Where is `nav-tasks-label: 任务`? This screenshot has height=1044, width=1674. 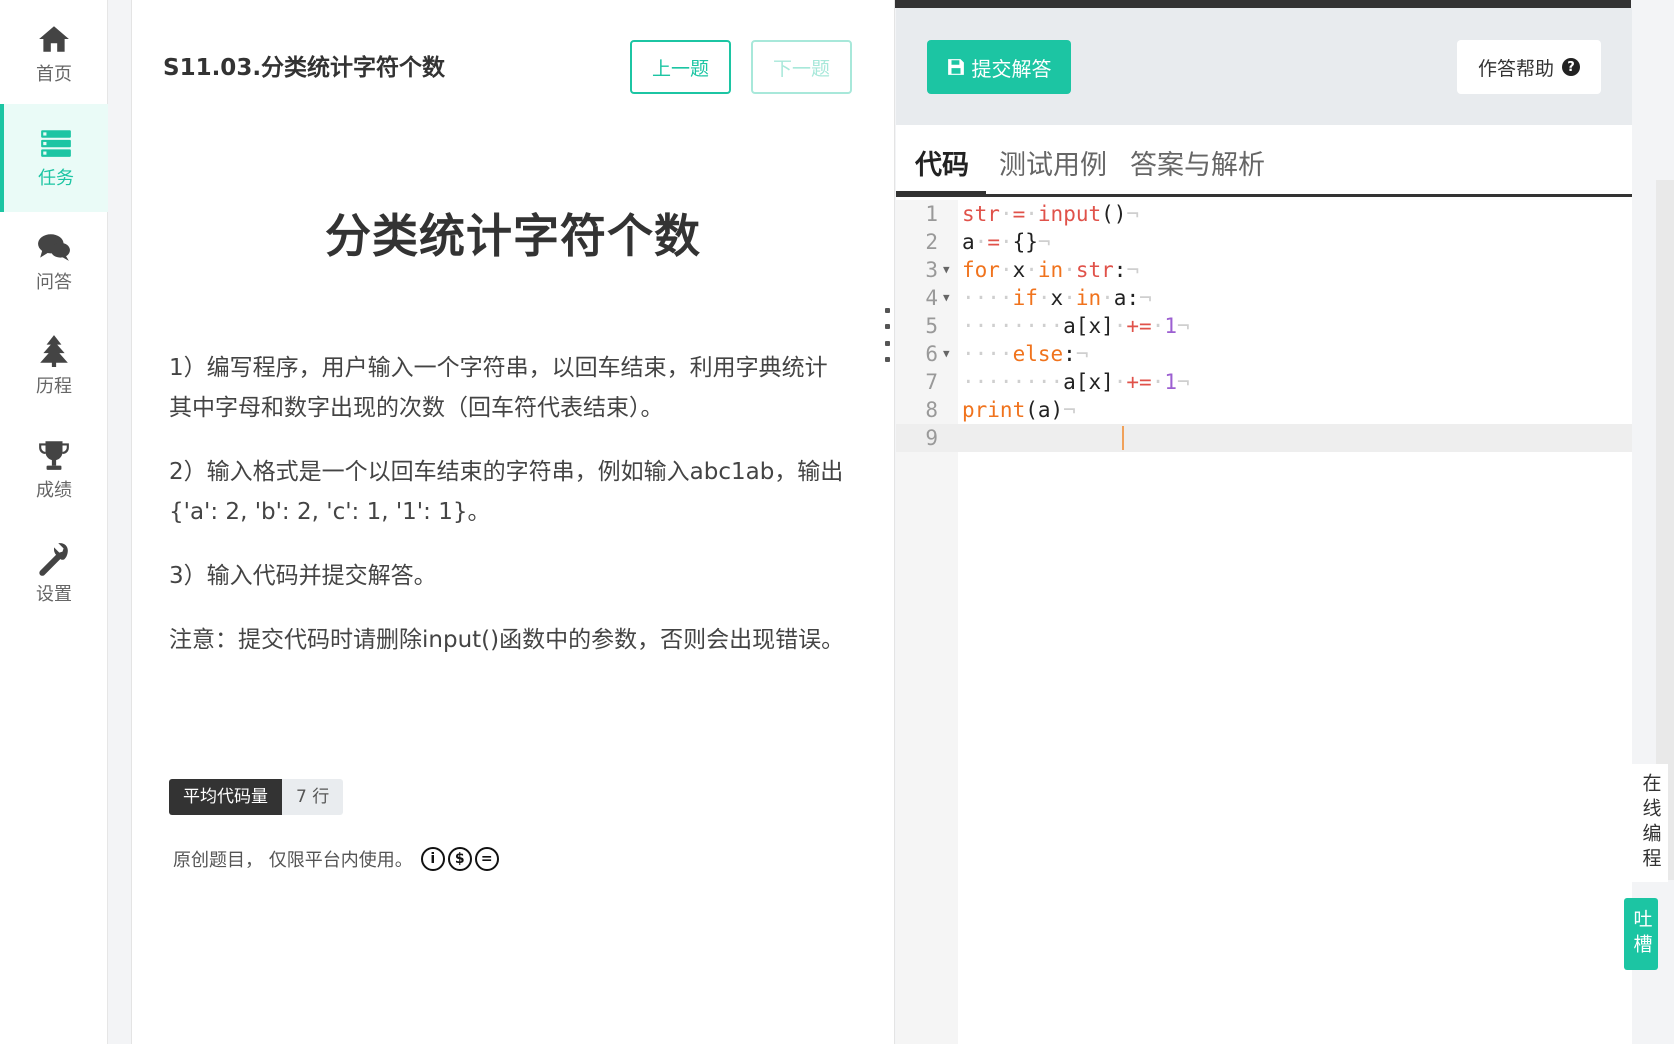
nav-tasks-label: 任务 is located at coordinates (56, 178).